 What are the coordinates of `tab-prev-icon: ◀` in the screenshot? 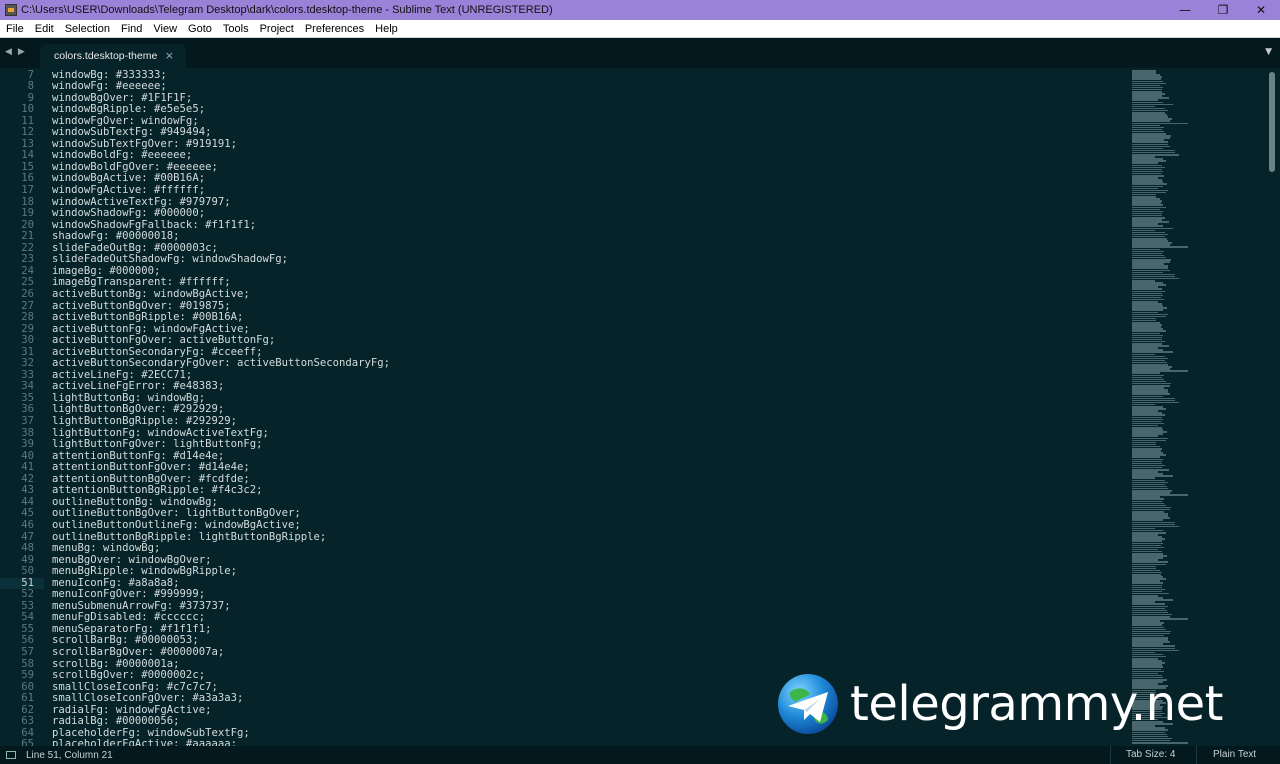 It's located at (8, 52).